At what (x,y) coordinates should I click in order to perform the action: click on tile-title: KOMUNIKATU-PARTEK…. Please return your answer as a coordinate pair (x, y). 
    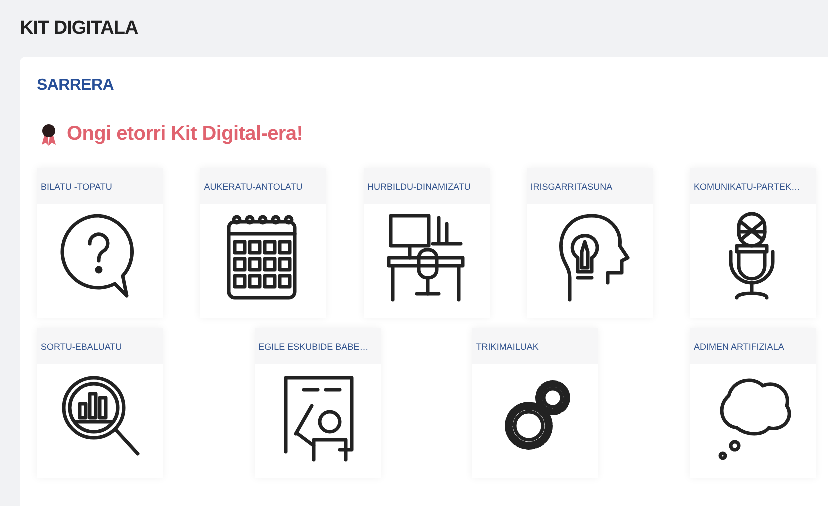
    Looking at the image, I should click on (753, 186).